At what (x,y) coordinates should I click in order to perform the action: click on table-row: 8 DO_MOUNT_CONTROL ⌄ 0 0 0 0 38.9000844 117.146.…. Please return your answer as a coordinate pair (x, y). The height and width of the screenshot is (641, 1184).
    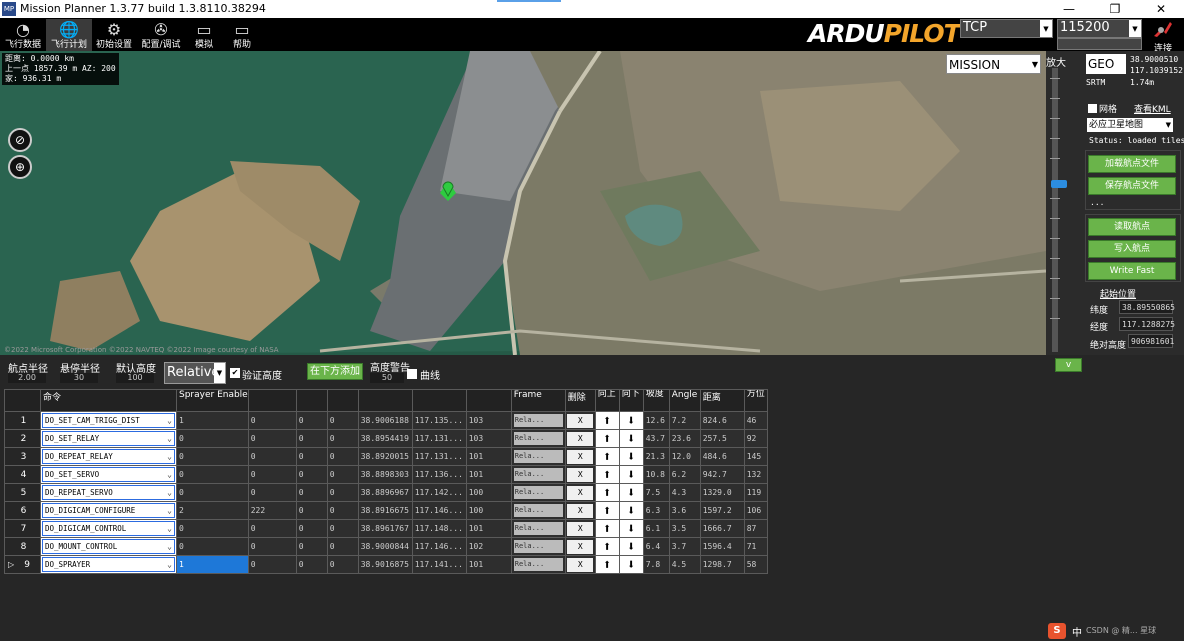
    Looking at the image, I should click on (386, 546).